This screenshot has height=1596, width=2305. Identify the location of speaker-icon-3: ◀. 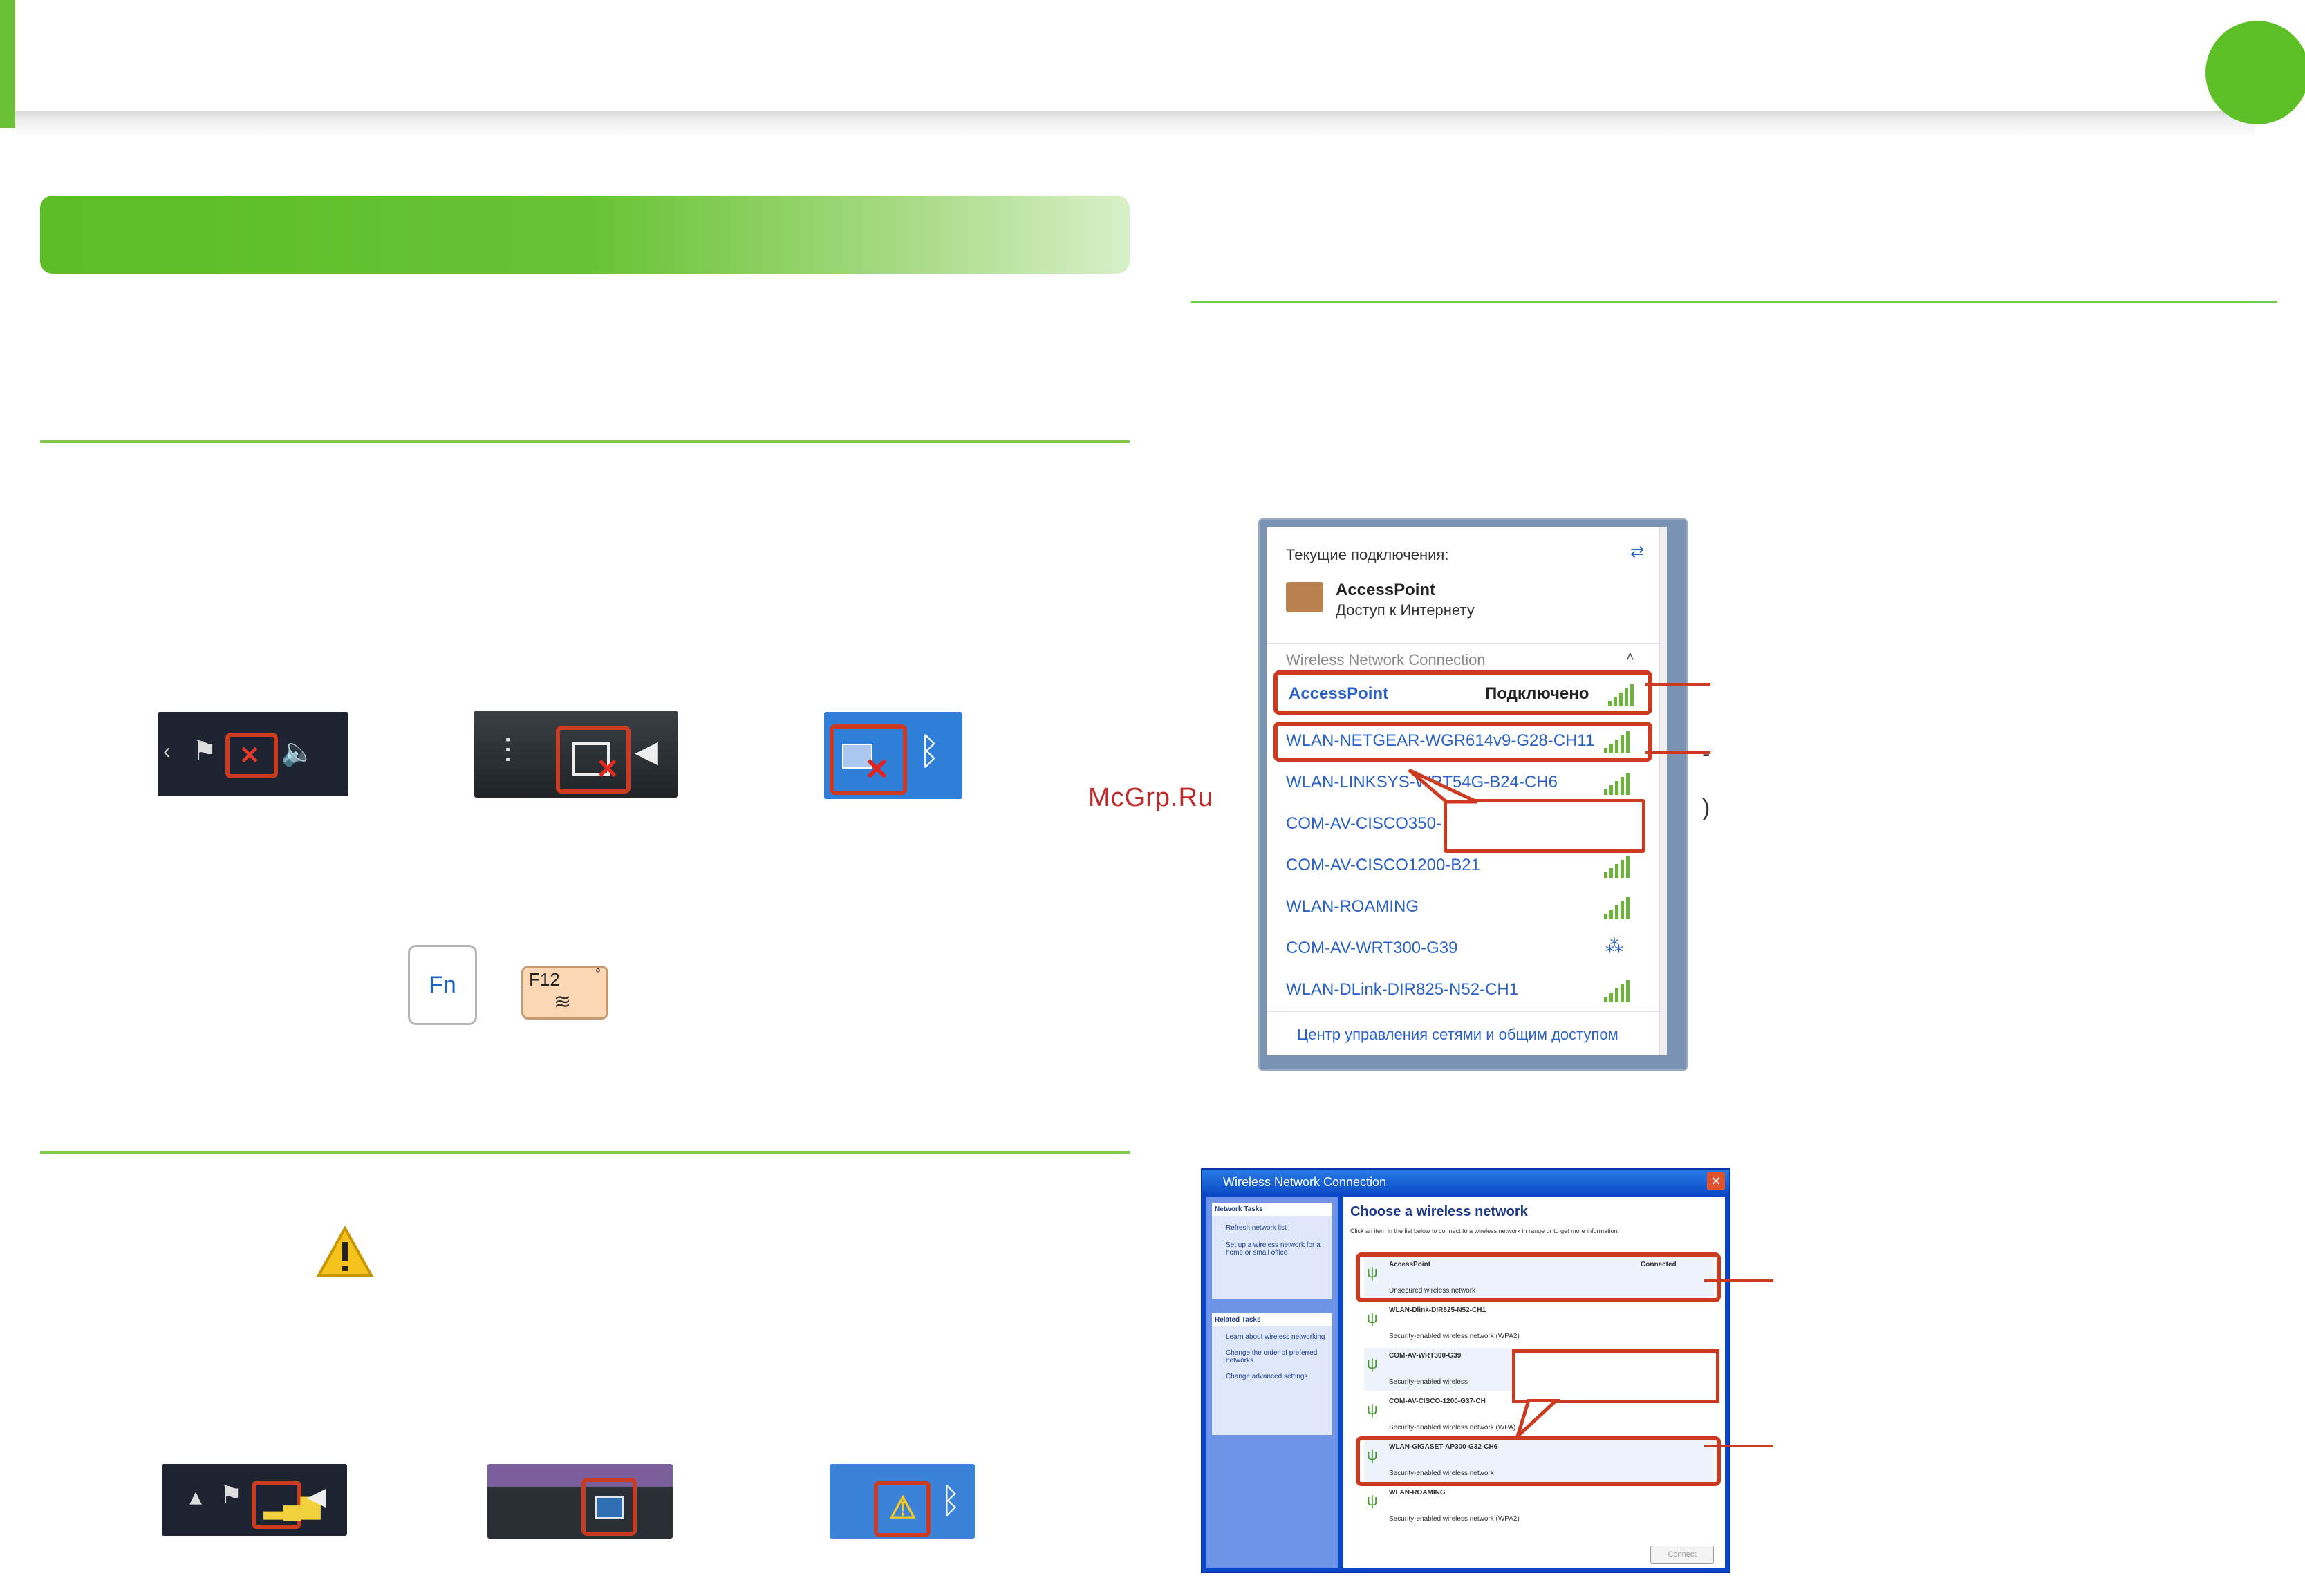
(316, 1496).